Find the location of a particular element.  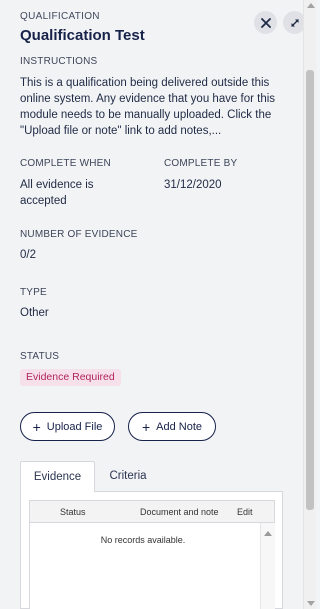

status-badge: Evidence Required is located at coordinates (70, 377).